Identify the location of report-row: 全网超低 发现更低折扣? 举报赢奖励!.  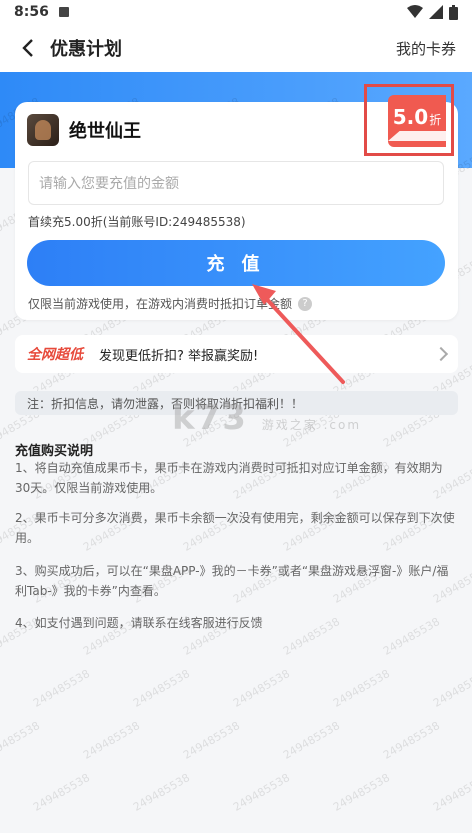
(236, 354).